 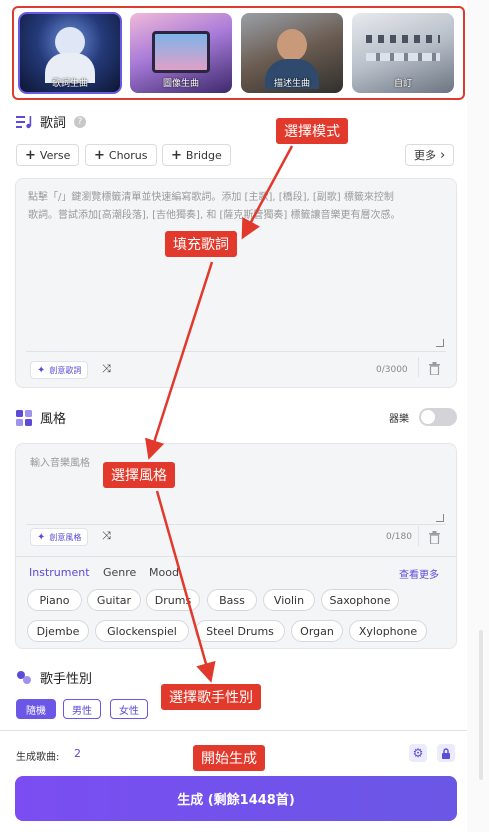 What do you see at coordinates (77, 753) in the screenshot?
I see `gen-count-value: 2` at bounding box center [77, 753].